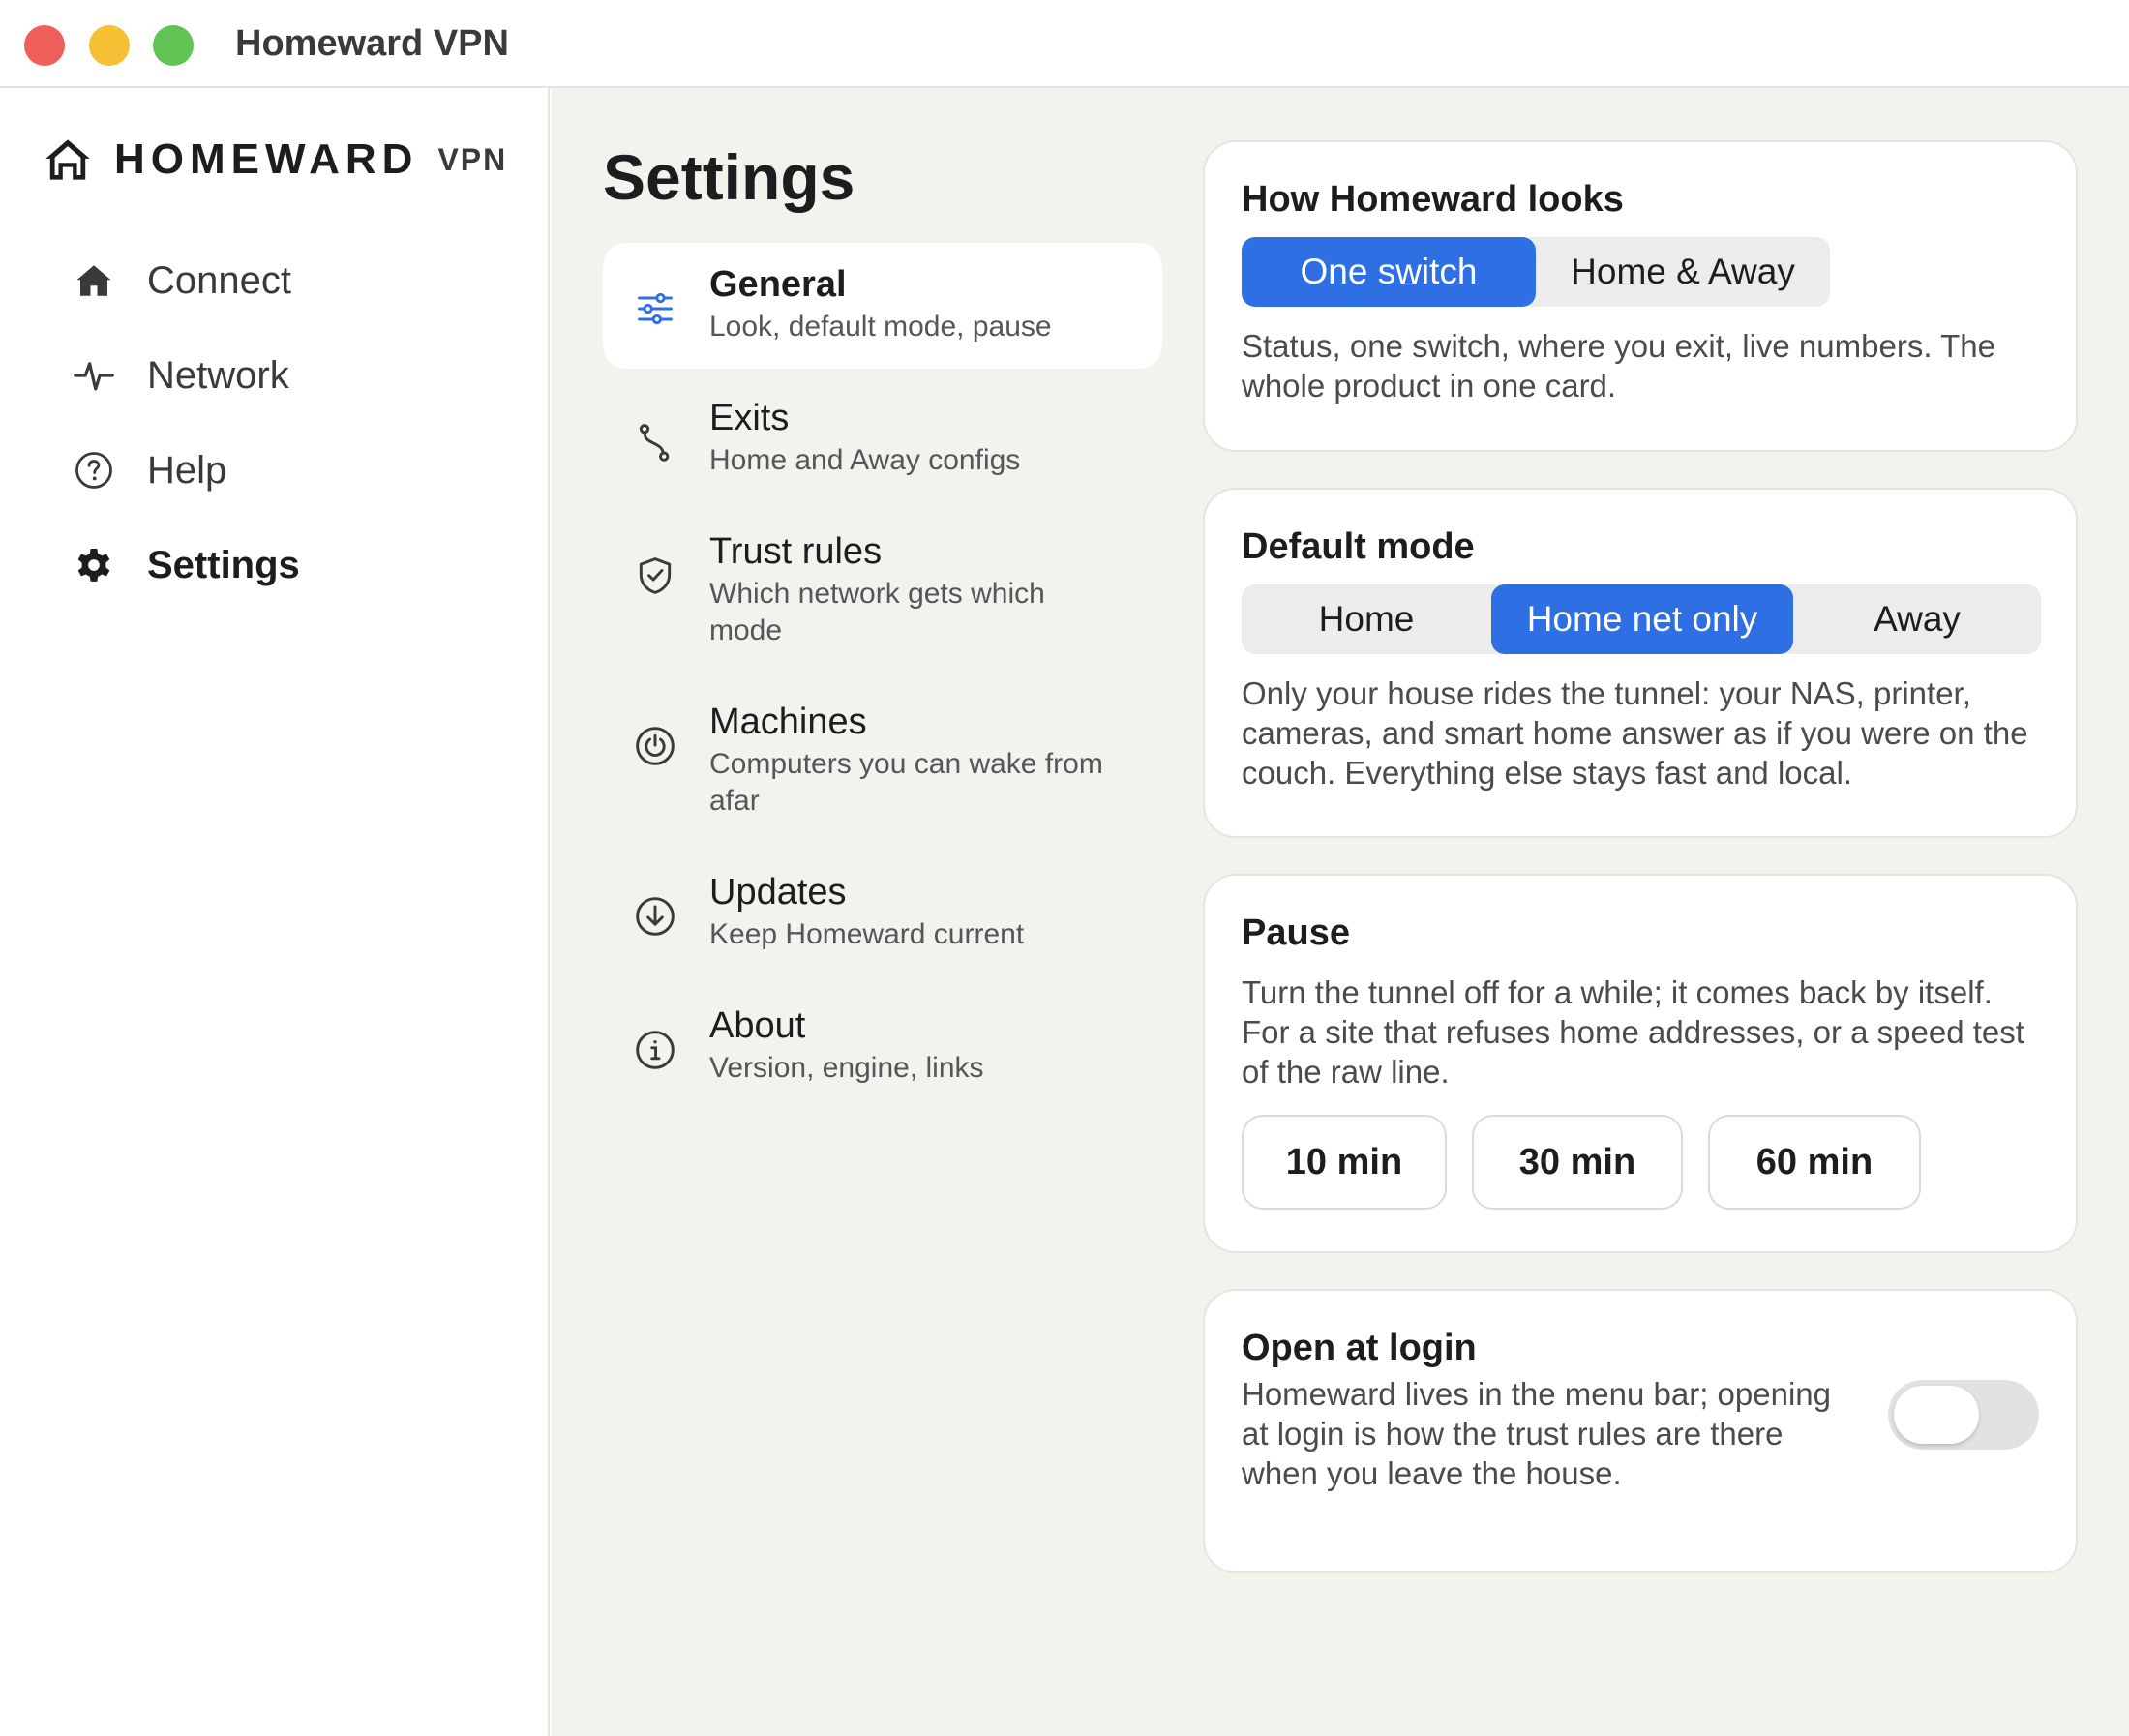 The width and height of the screenshot is (2129, 1736). I want to click on gear-icon, so click(94, 565).